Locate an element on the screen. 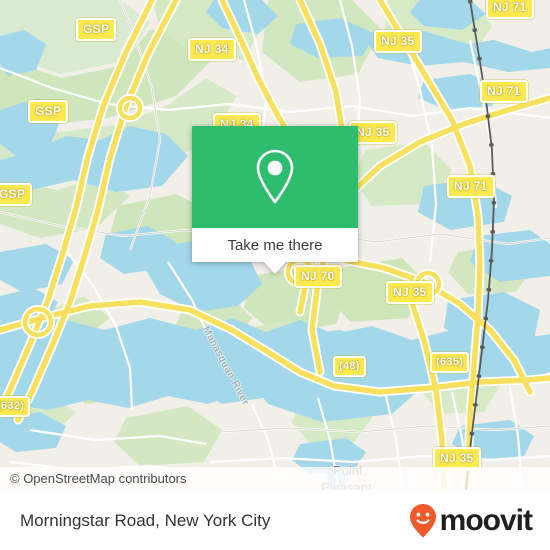 Image resolution: width=550 pixels, height=550 pixels. popup-image-area is located at coordinates (275, 177).